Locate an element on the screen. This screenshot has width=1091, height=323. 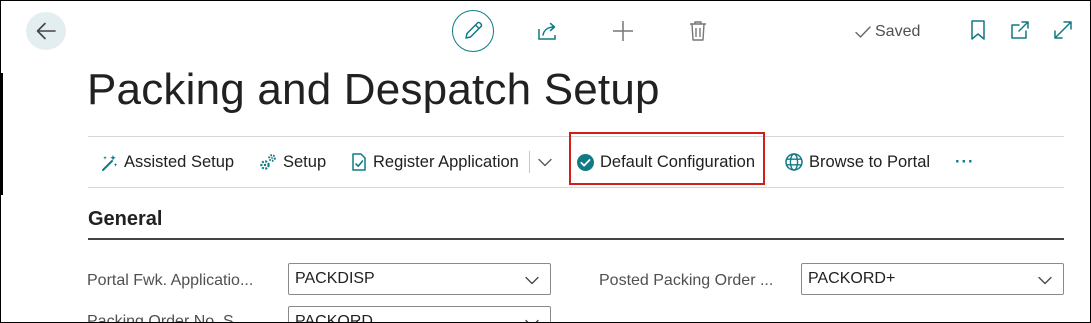
action-bar-bottom-divider is located at coordinates (576, 187).